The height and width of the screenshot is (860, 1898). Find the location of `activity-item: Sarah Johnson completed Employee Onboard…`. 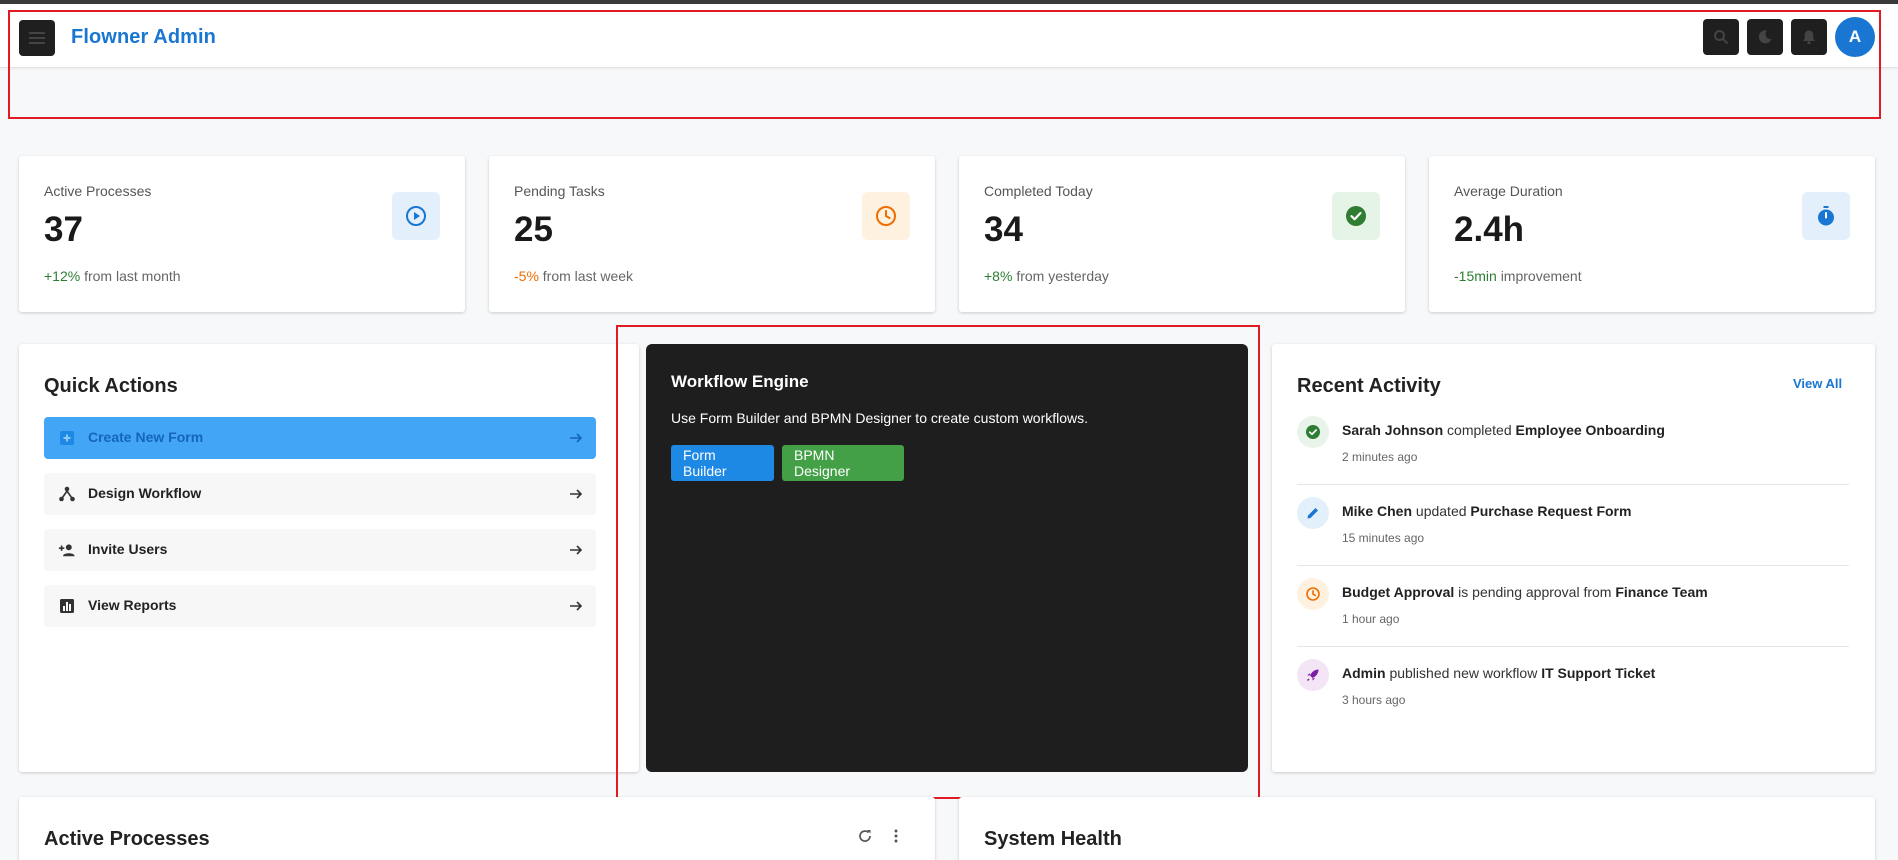

activity-item: Sarah Johnson completed Employee Onboard… is located at coordinates (1573, 456).